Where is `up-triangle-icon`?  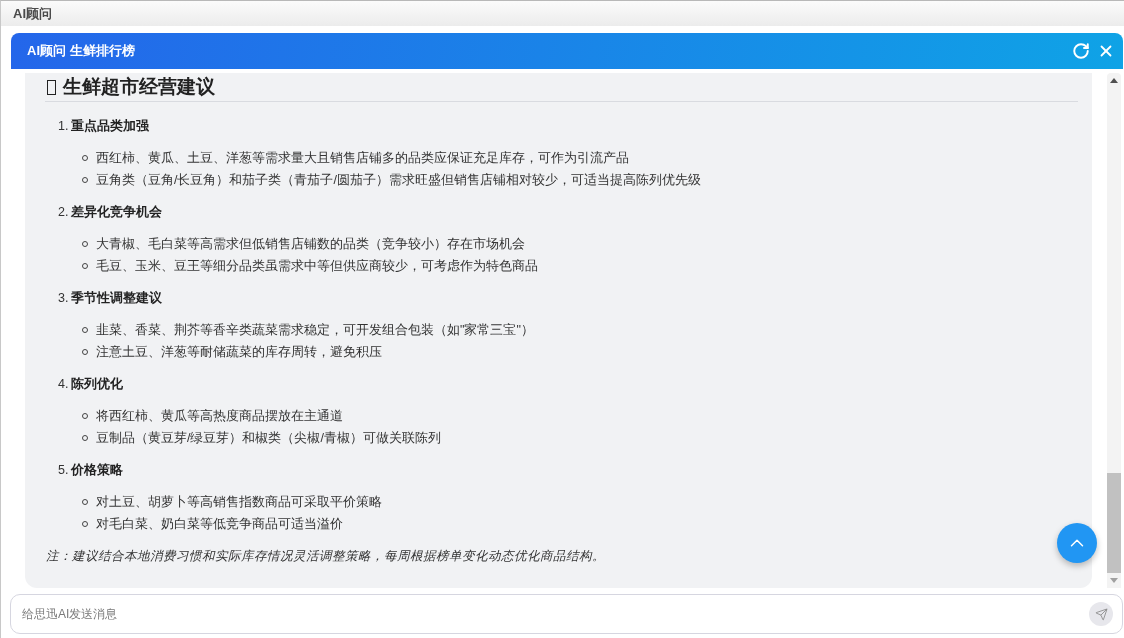 up-triangle-icon is located at coordinates (1114, 80).